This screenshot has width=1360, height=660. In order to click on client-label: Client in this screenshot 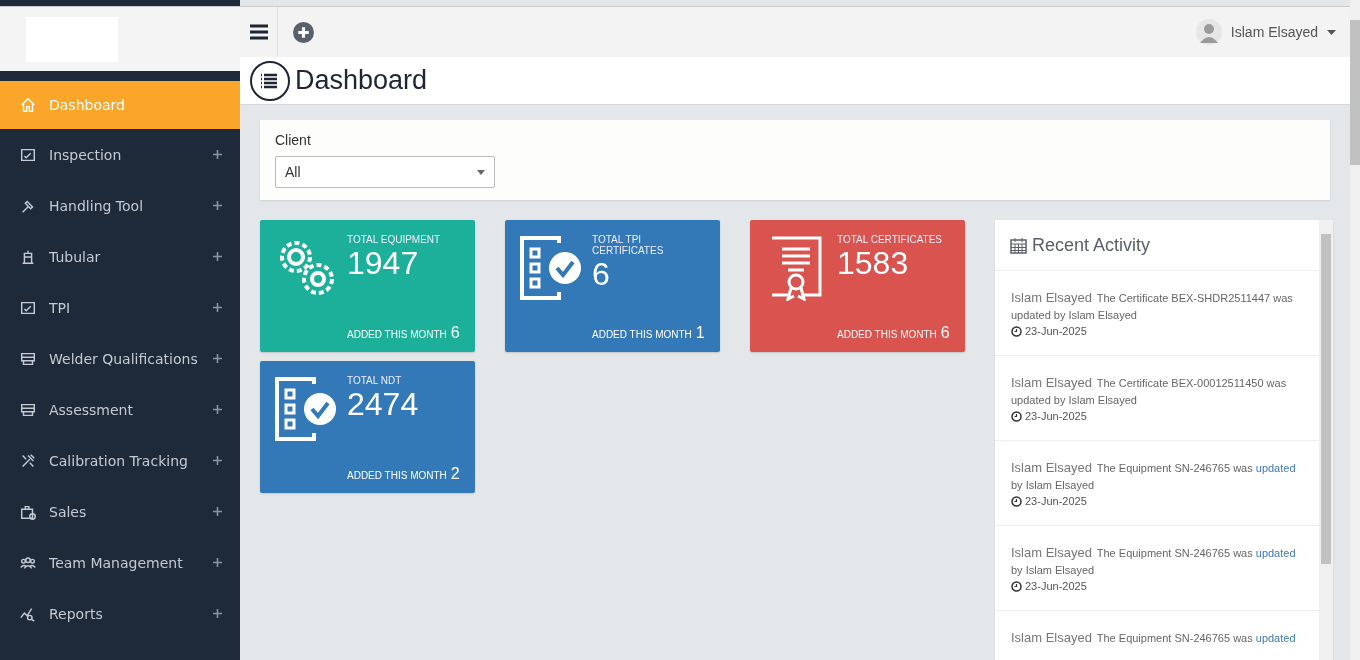, I will do `click(293, 140)`.